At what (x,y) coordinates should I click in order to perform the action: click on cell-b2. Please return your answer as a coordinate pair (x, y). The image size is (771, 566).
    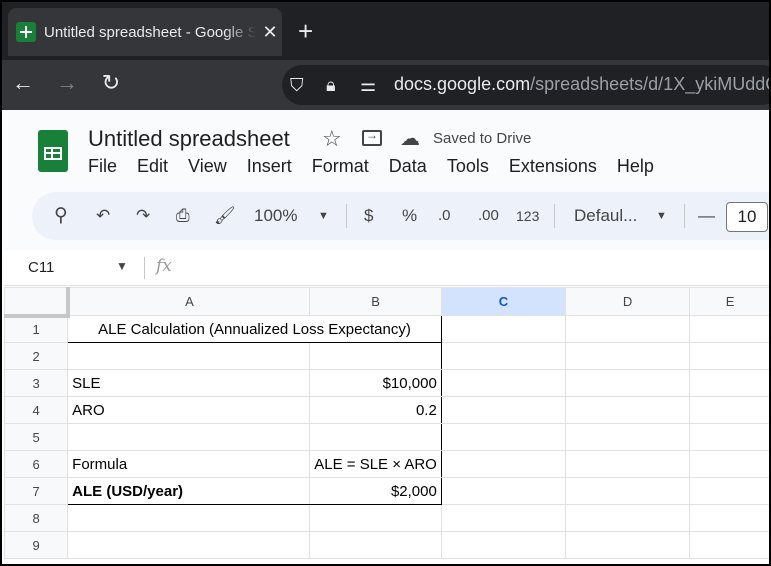
    Looking at the image, I should click on (375, 356).